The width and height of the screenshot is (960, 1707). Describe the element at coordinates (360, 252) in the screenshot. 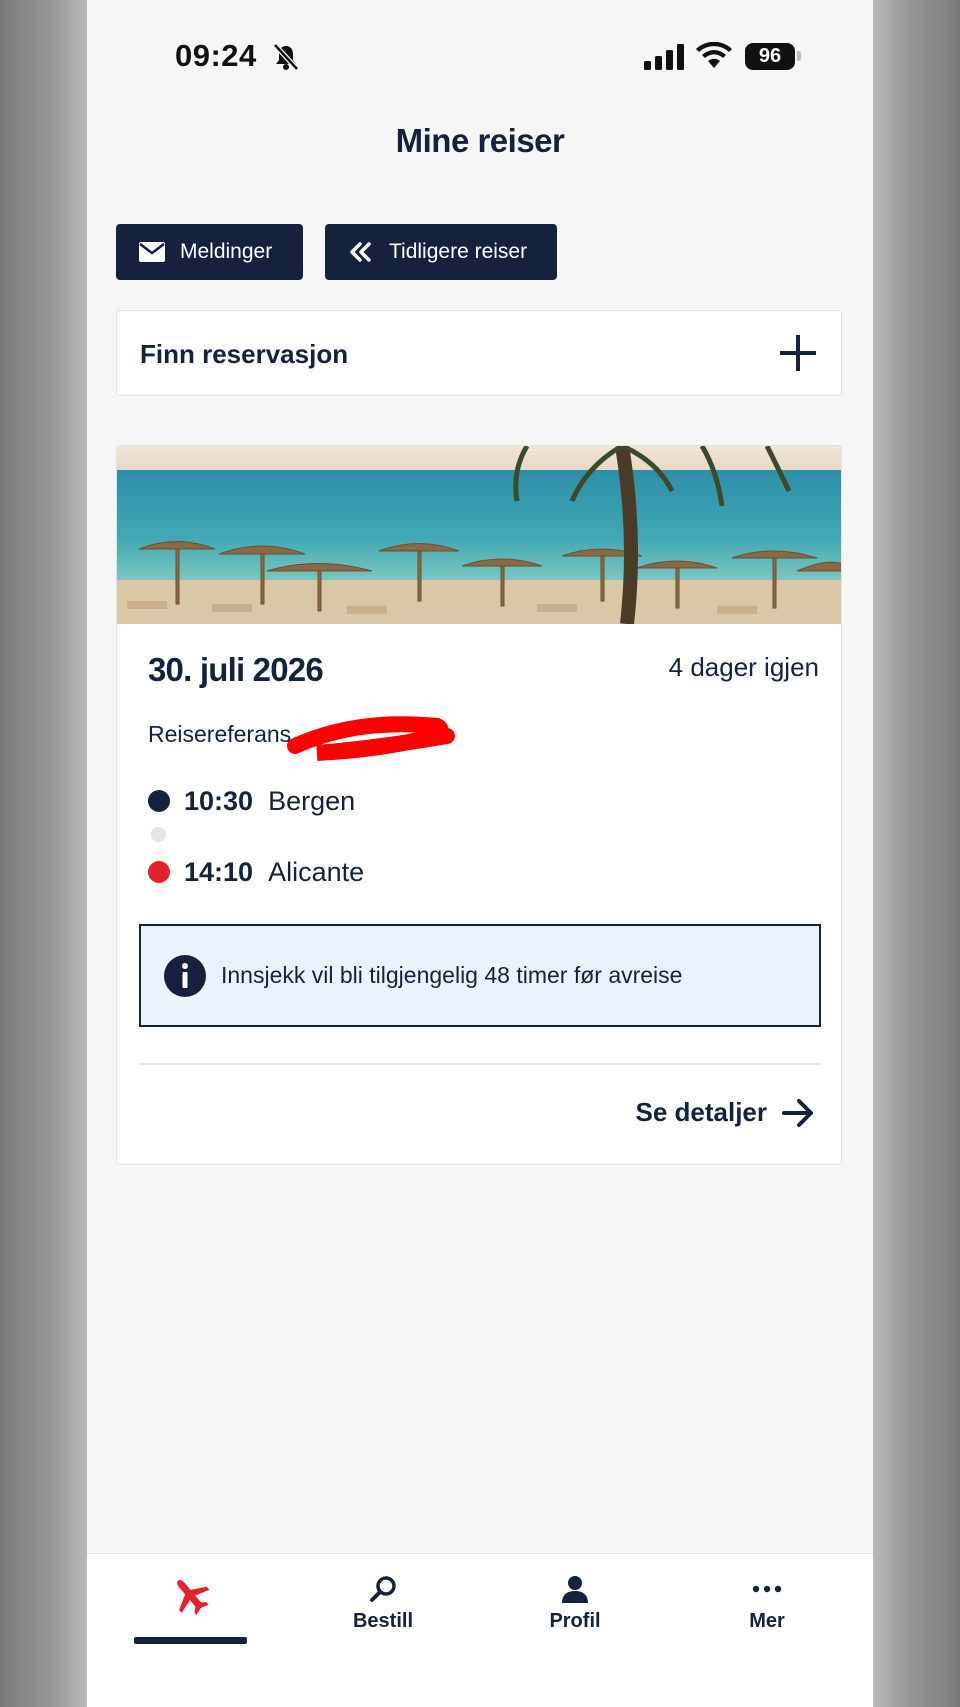

I see `double-chevron-left-icon` at that location.